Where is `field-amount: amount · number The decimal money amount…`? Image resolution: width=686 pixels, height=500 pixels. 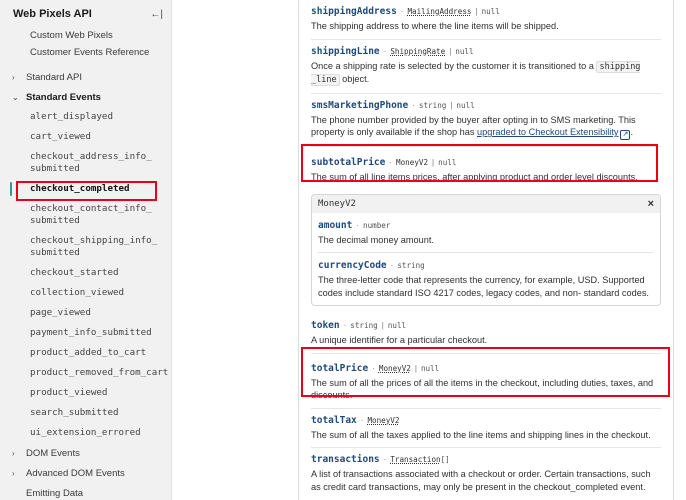
field-amount: amount · number The decimal money amount… is located at coordinates (486, 233).